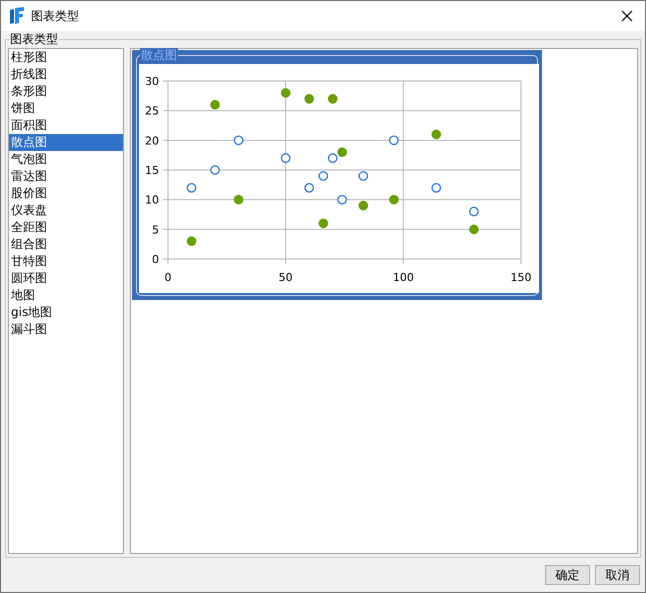 Image resolution: width=646 pixels, height=593 pixels. What do you see at coordinates (66, 244) in the screenshot?
I see `list-item: 组合图` at bounding box center [66, 244].